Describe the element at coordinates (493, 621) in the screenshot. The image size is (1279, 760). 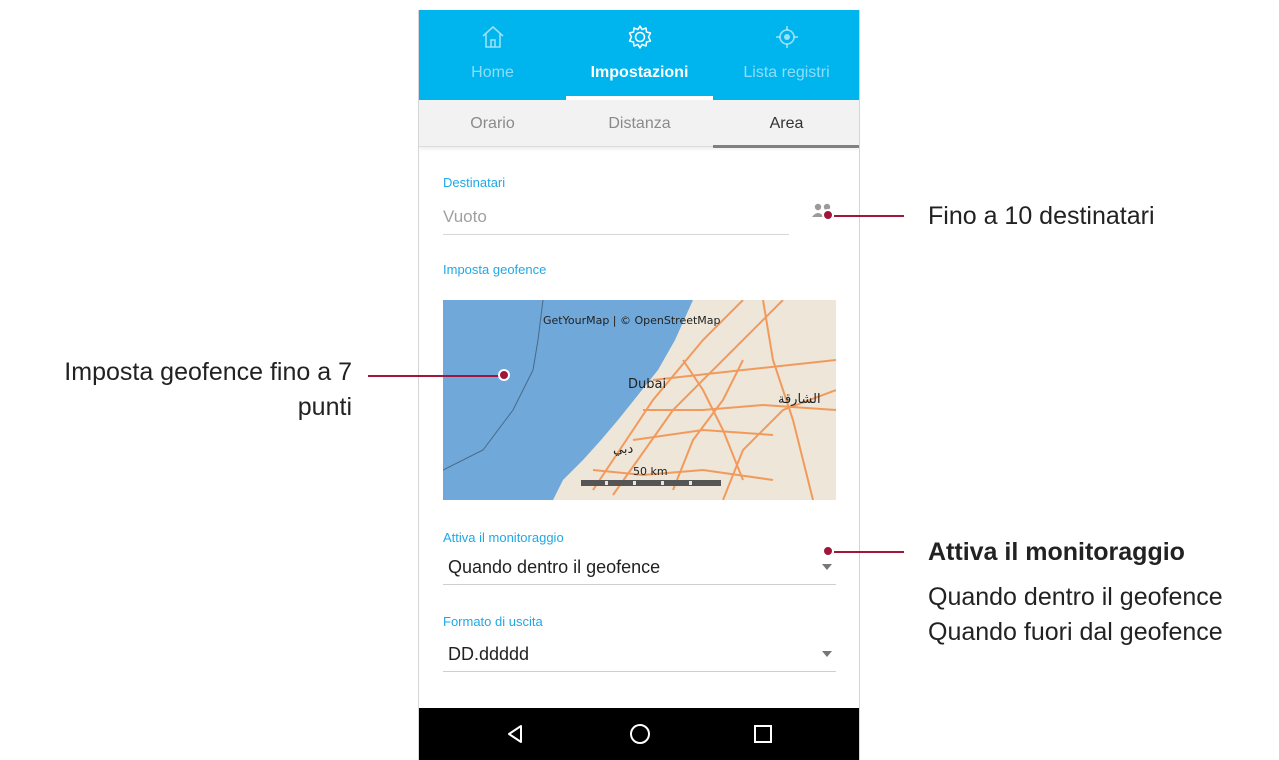
I see `output-format-label: Formato di uscita` at that location.